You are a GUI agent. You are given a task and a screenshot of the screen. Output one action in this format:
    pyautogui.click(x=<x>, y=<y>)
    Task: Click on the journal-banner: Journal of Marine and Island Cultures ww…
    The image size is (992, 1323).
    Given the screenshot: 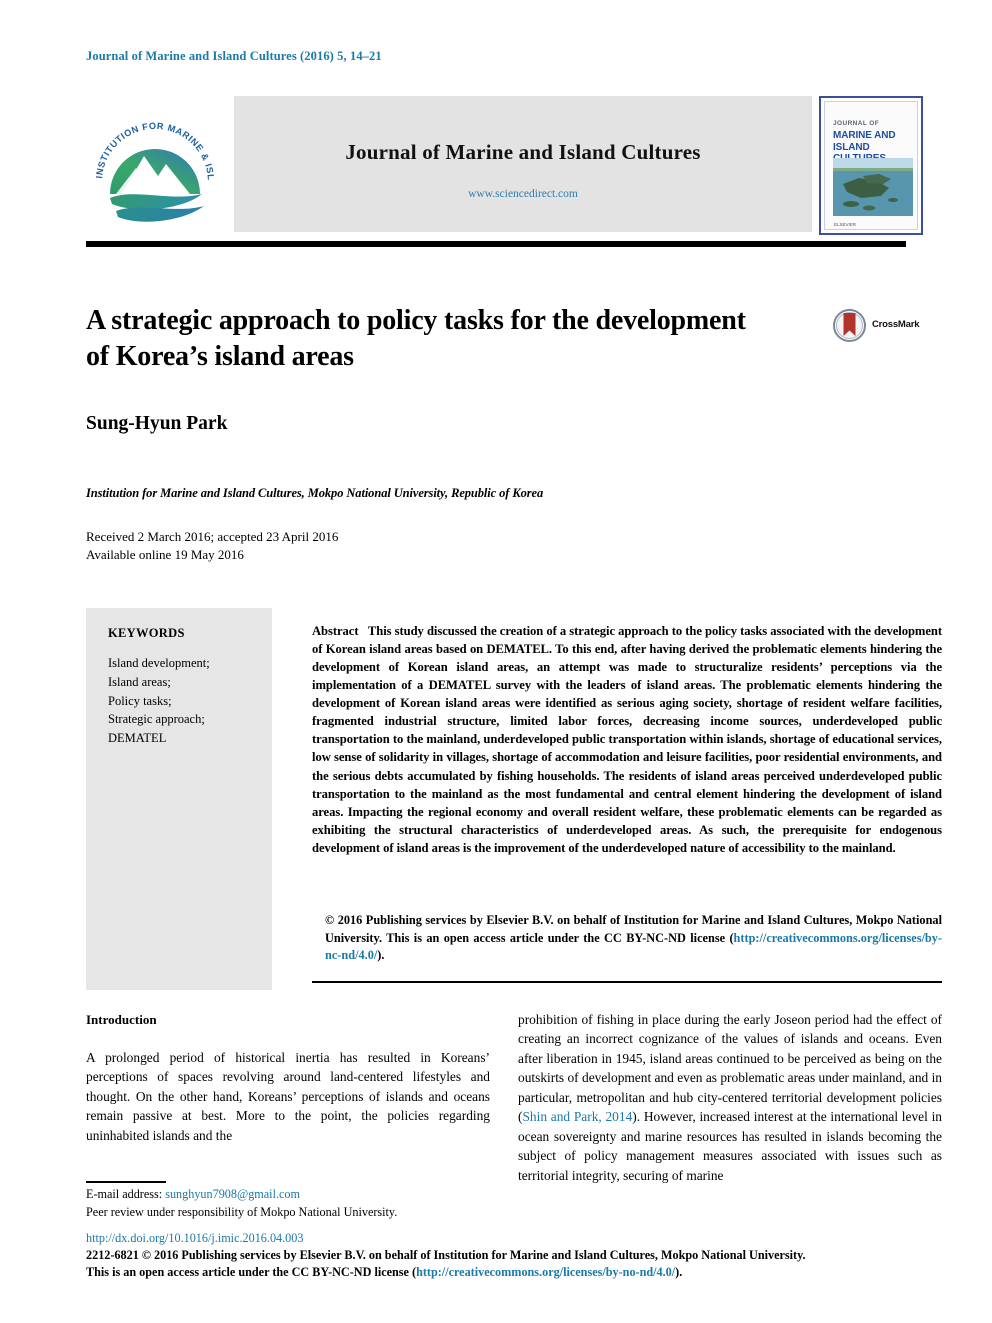 What is the action you would take?
    pyautogui.click(x=523, y=164)
    